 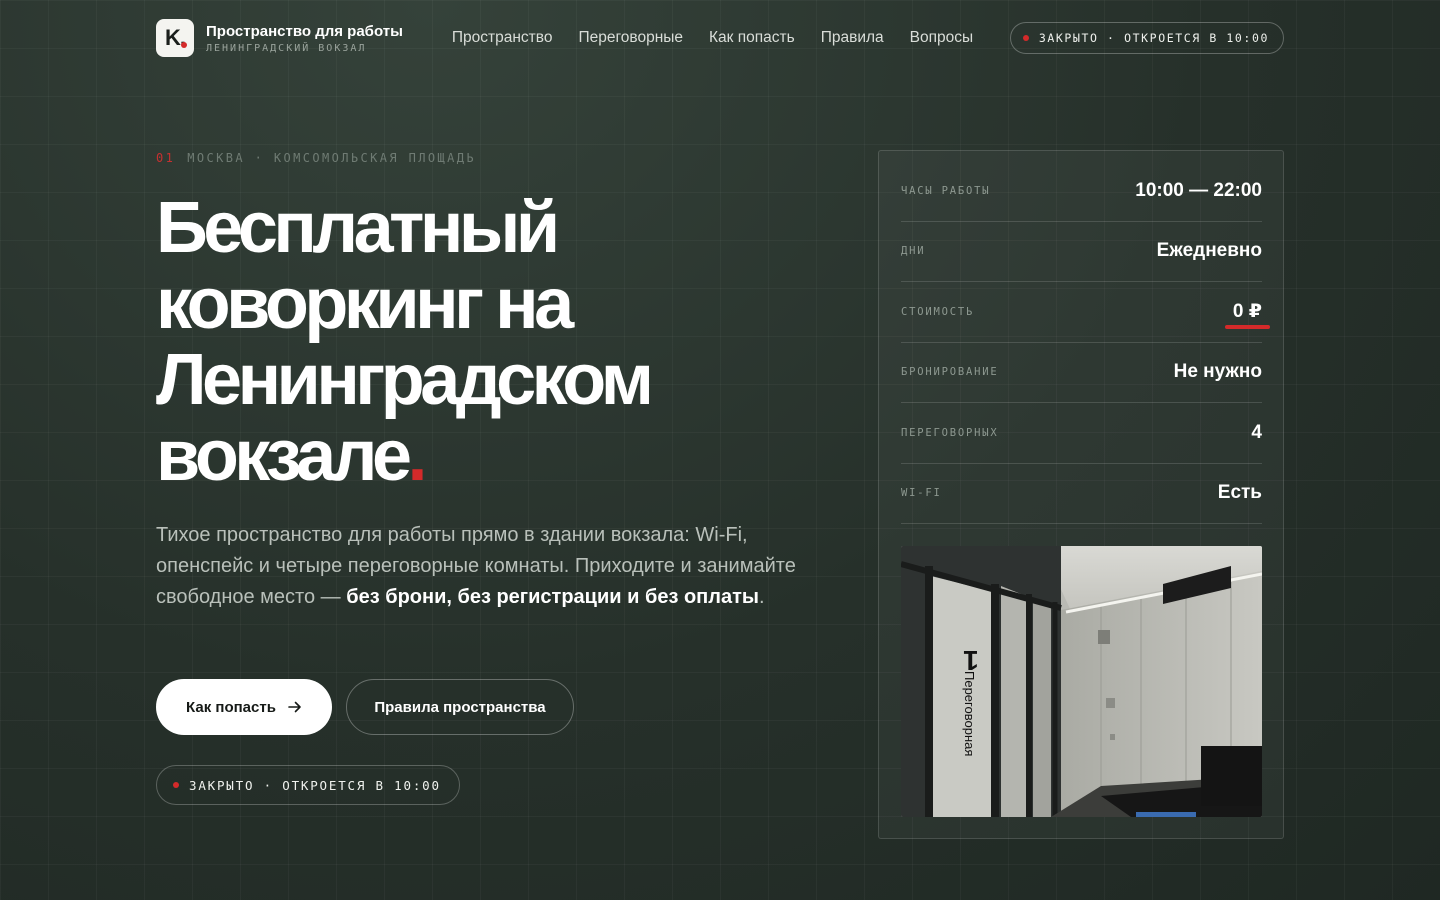 What do you see at coordinates (284, 456) in the screenshot?
I see `title-line: вокзале` at bounding box center [284, 456].